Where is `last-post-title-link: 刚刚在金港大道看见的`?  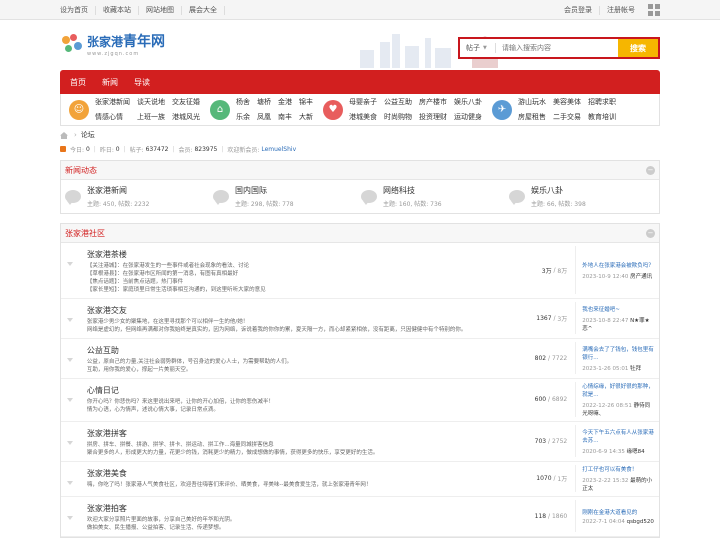 last-post-title-link: 刚刚在金港大道看见的 is located at coordinates (618, 512).